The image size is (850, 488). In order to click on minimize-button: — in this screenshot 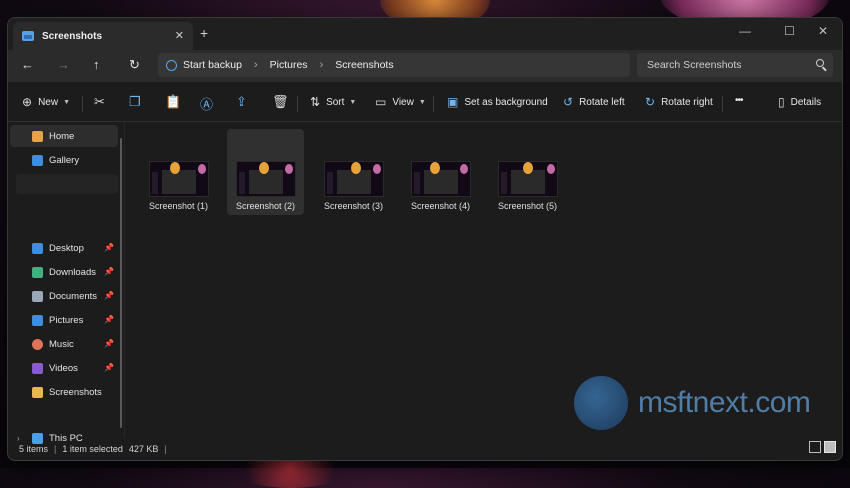, I will do `click(745, 31)`.